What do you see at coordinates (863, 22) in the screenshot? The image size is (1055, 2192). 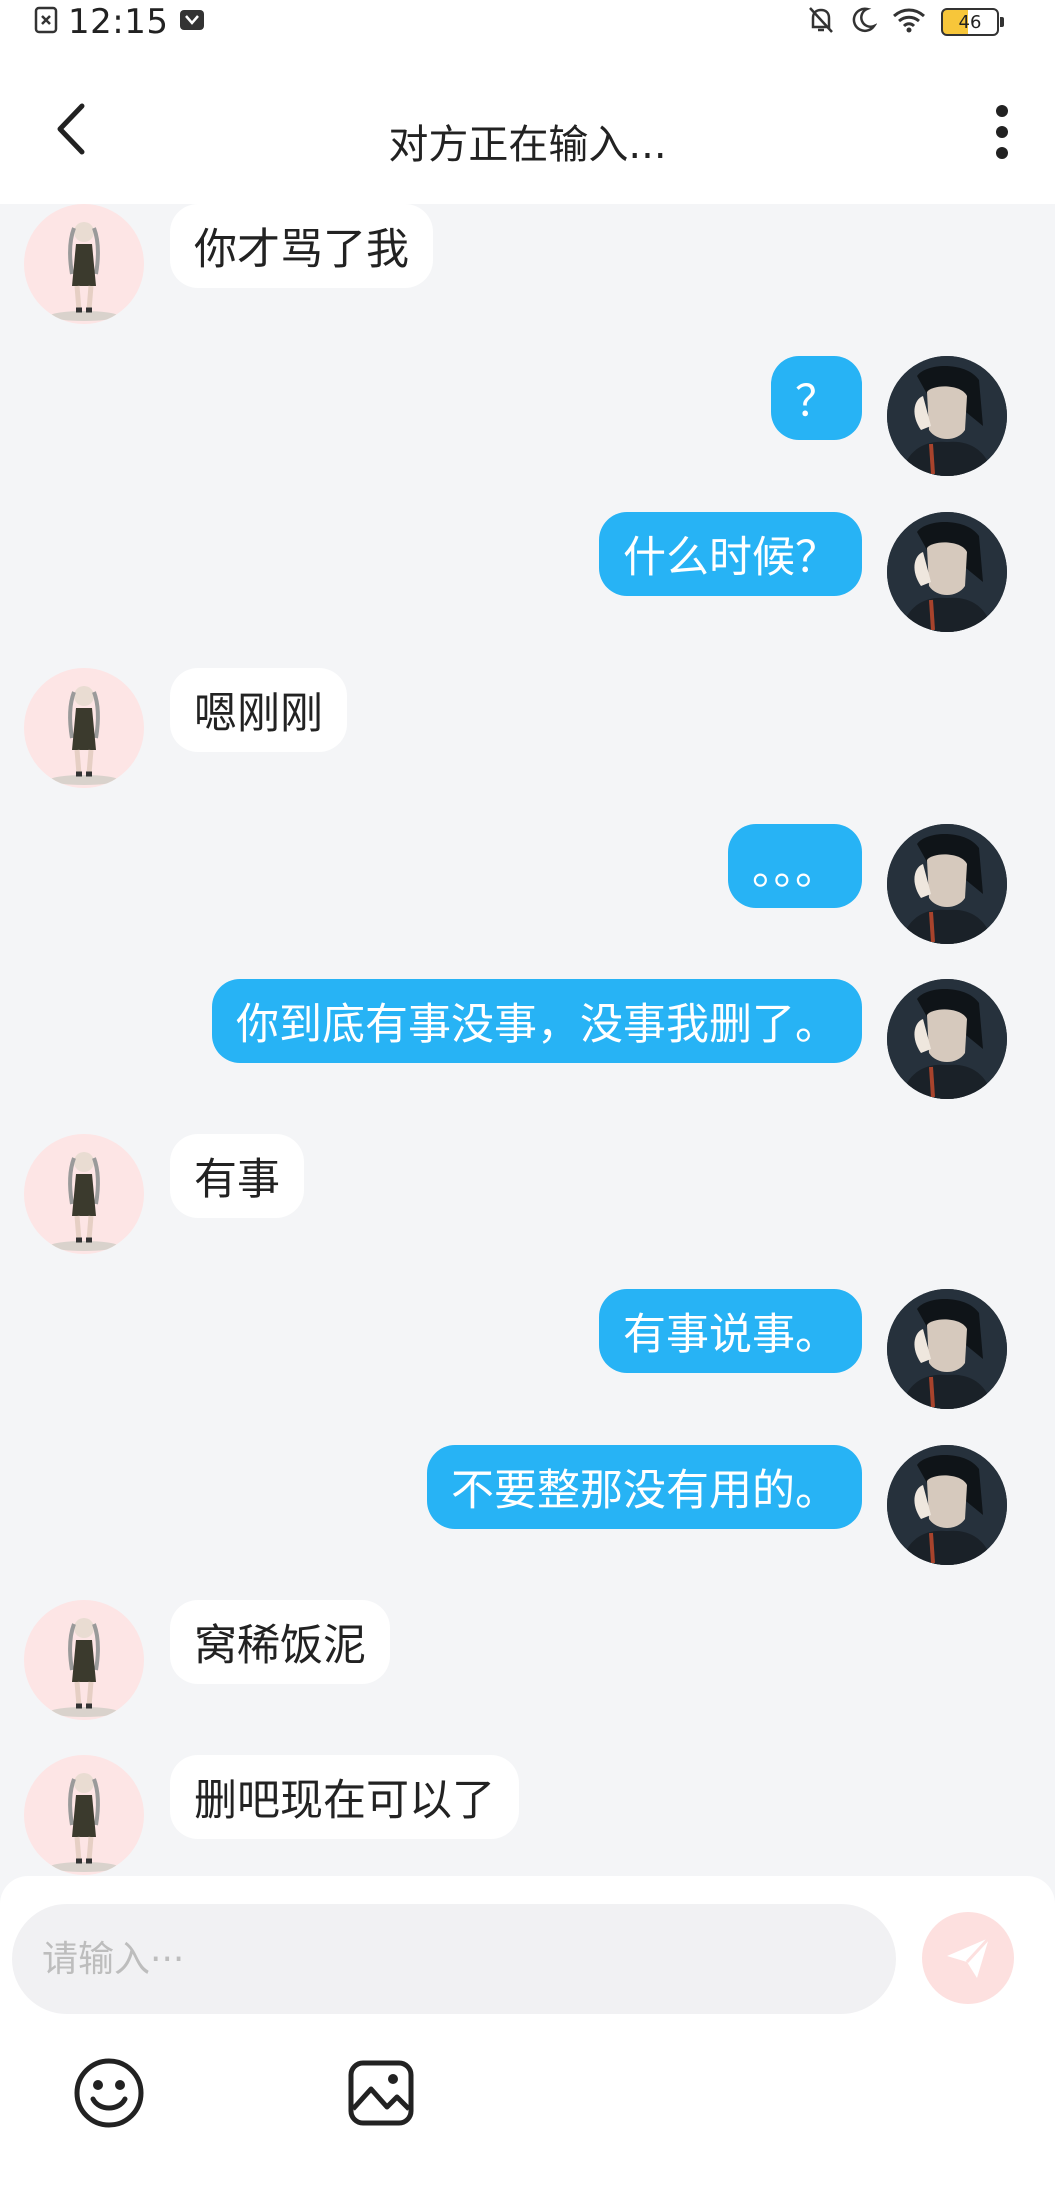 I see `moon-icon` at bounding box center [863, 22].